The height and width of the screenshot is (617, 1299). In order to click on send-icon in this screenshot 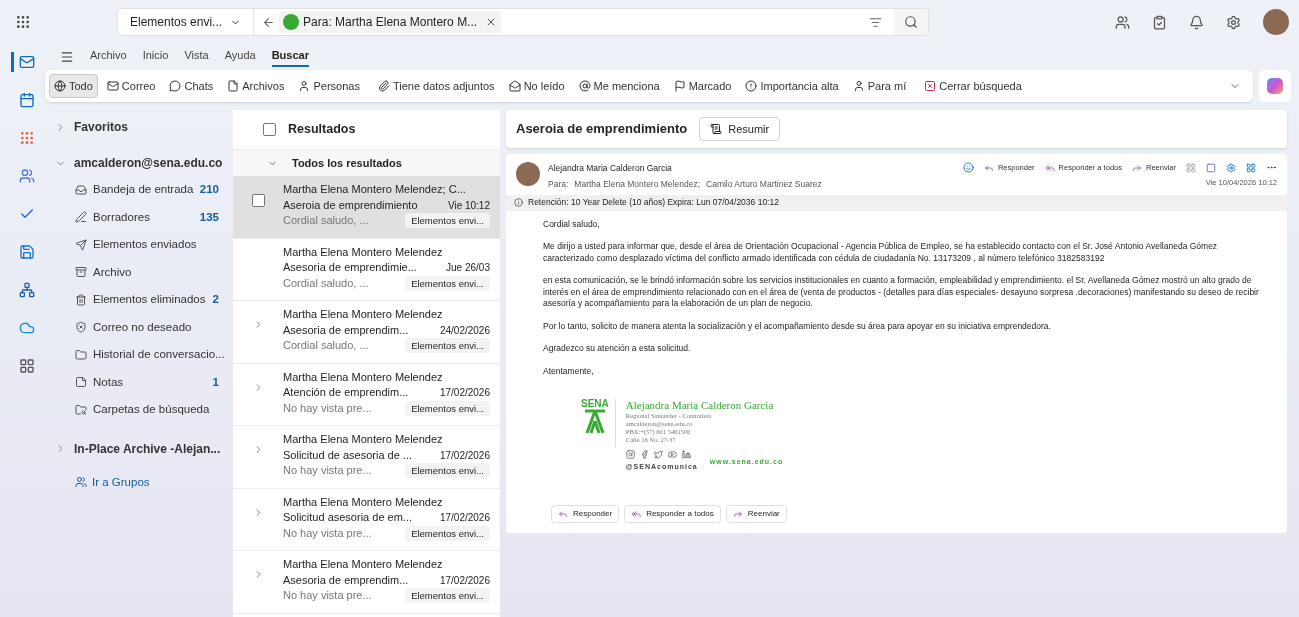, I will do `click(81, 244)`.